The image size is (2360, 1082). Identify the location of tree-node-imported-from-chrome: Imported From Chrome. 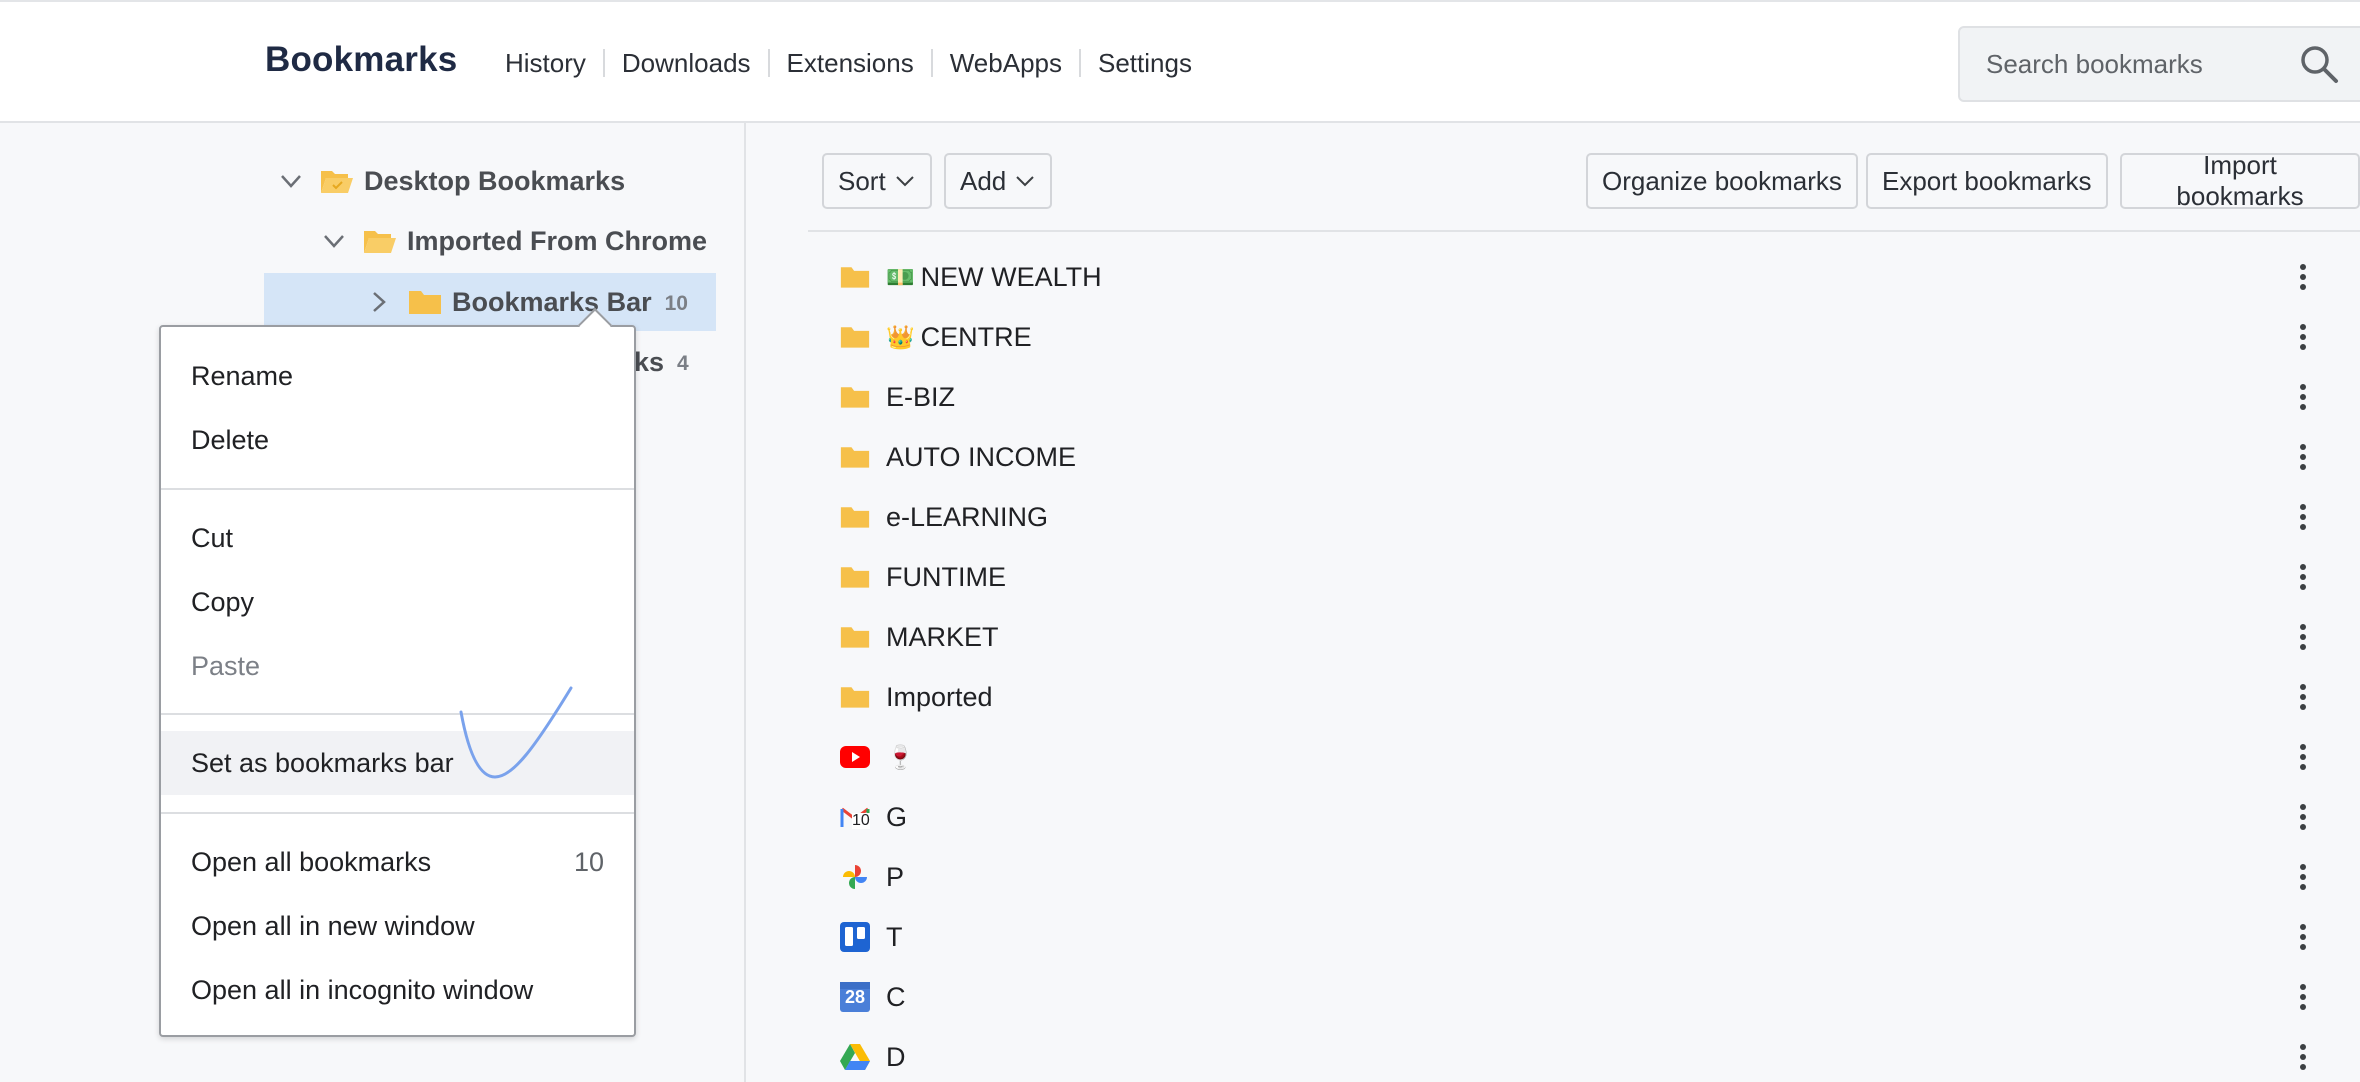
(513, 241).